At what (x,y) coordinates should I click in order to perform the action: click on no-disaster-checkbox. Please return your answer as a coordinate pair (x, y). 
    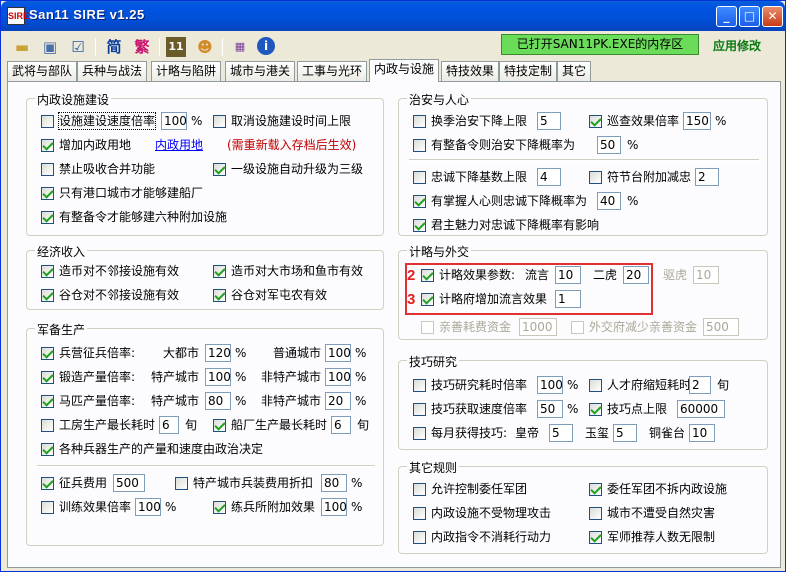
    Looking at the image, I should click on (595, 513).